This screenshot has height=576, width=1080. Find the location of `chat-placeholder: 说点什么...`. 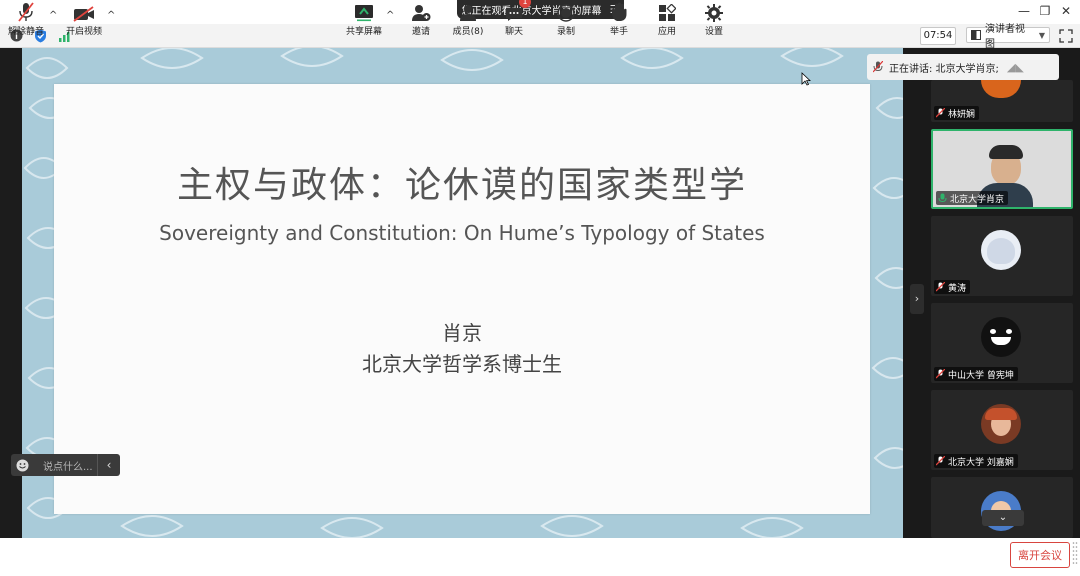

chat-placeholder: 说点什么... is located at coordinates (65, 465).